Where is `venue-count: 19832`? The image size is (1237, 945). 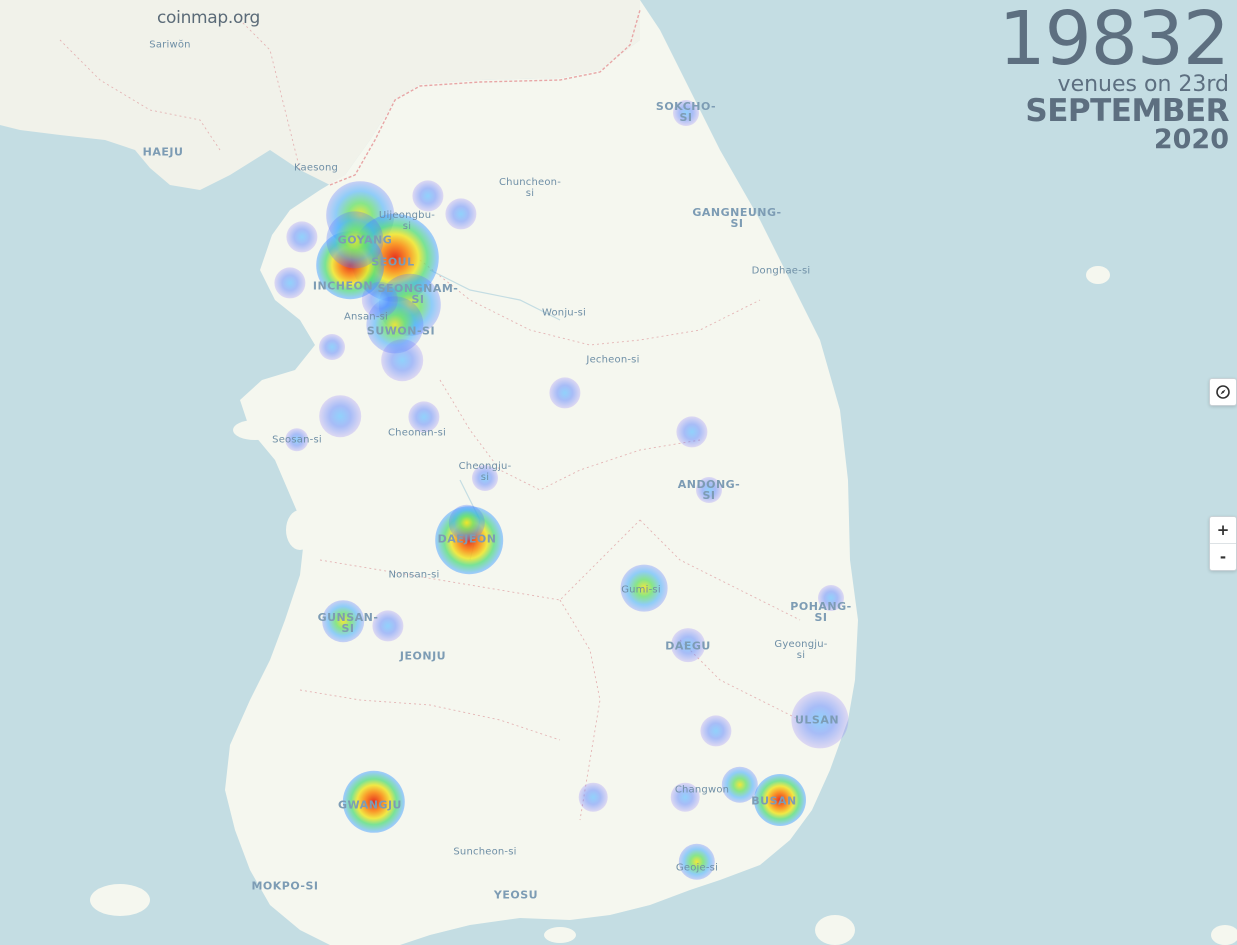
venue-count: 19832 is located at coordinates (1114, 41).